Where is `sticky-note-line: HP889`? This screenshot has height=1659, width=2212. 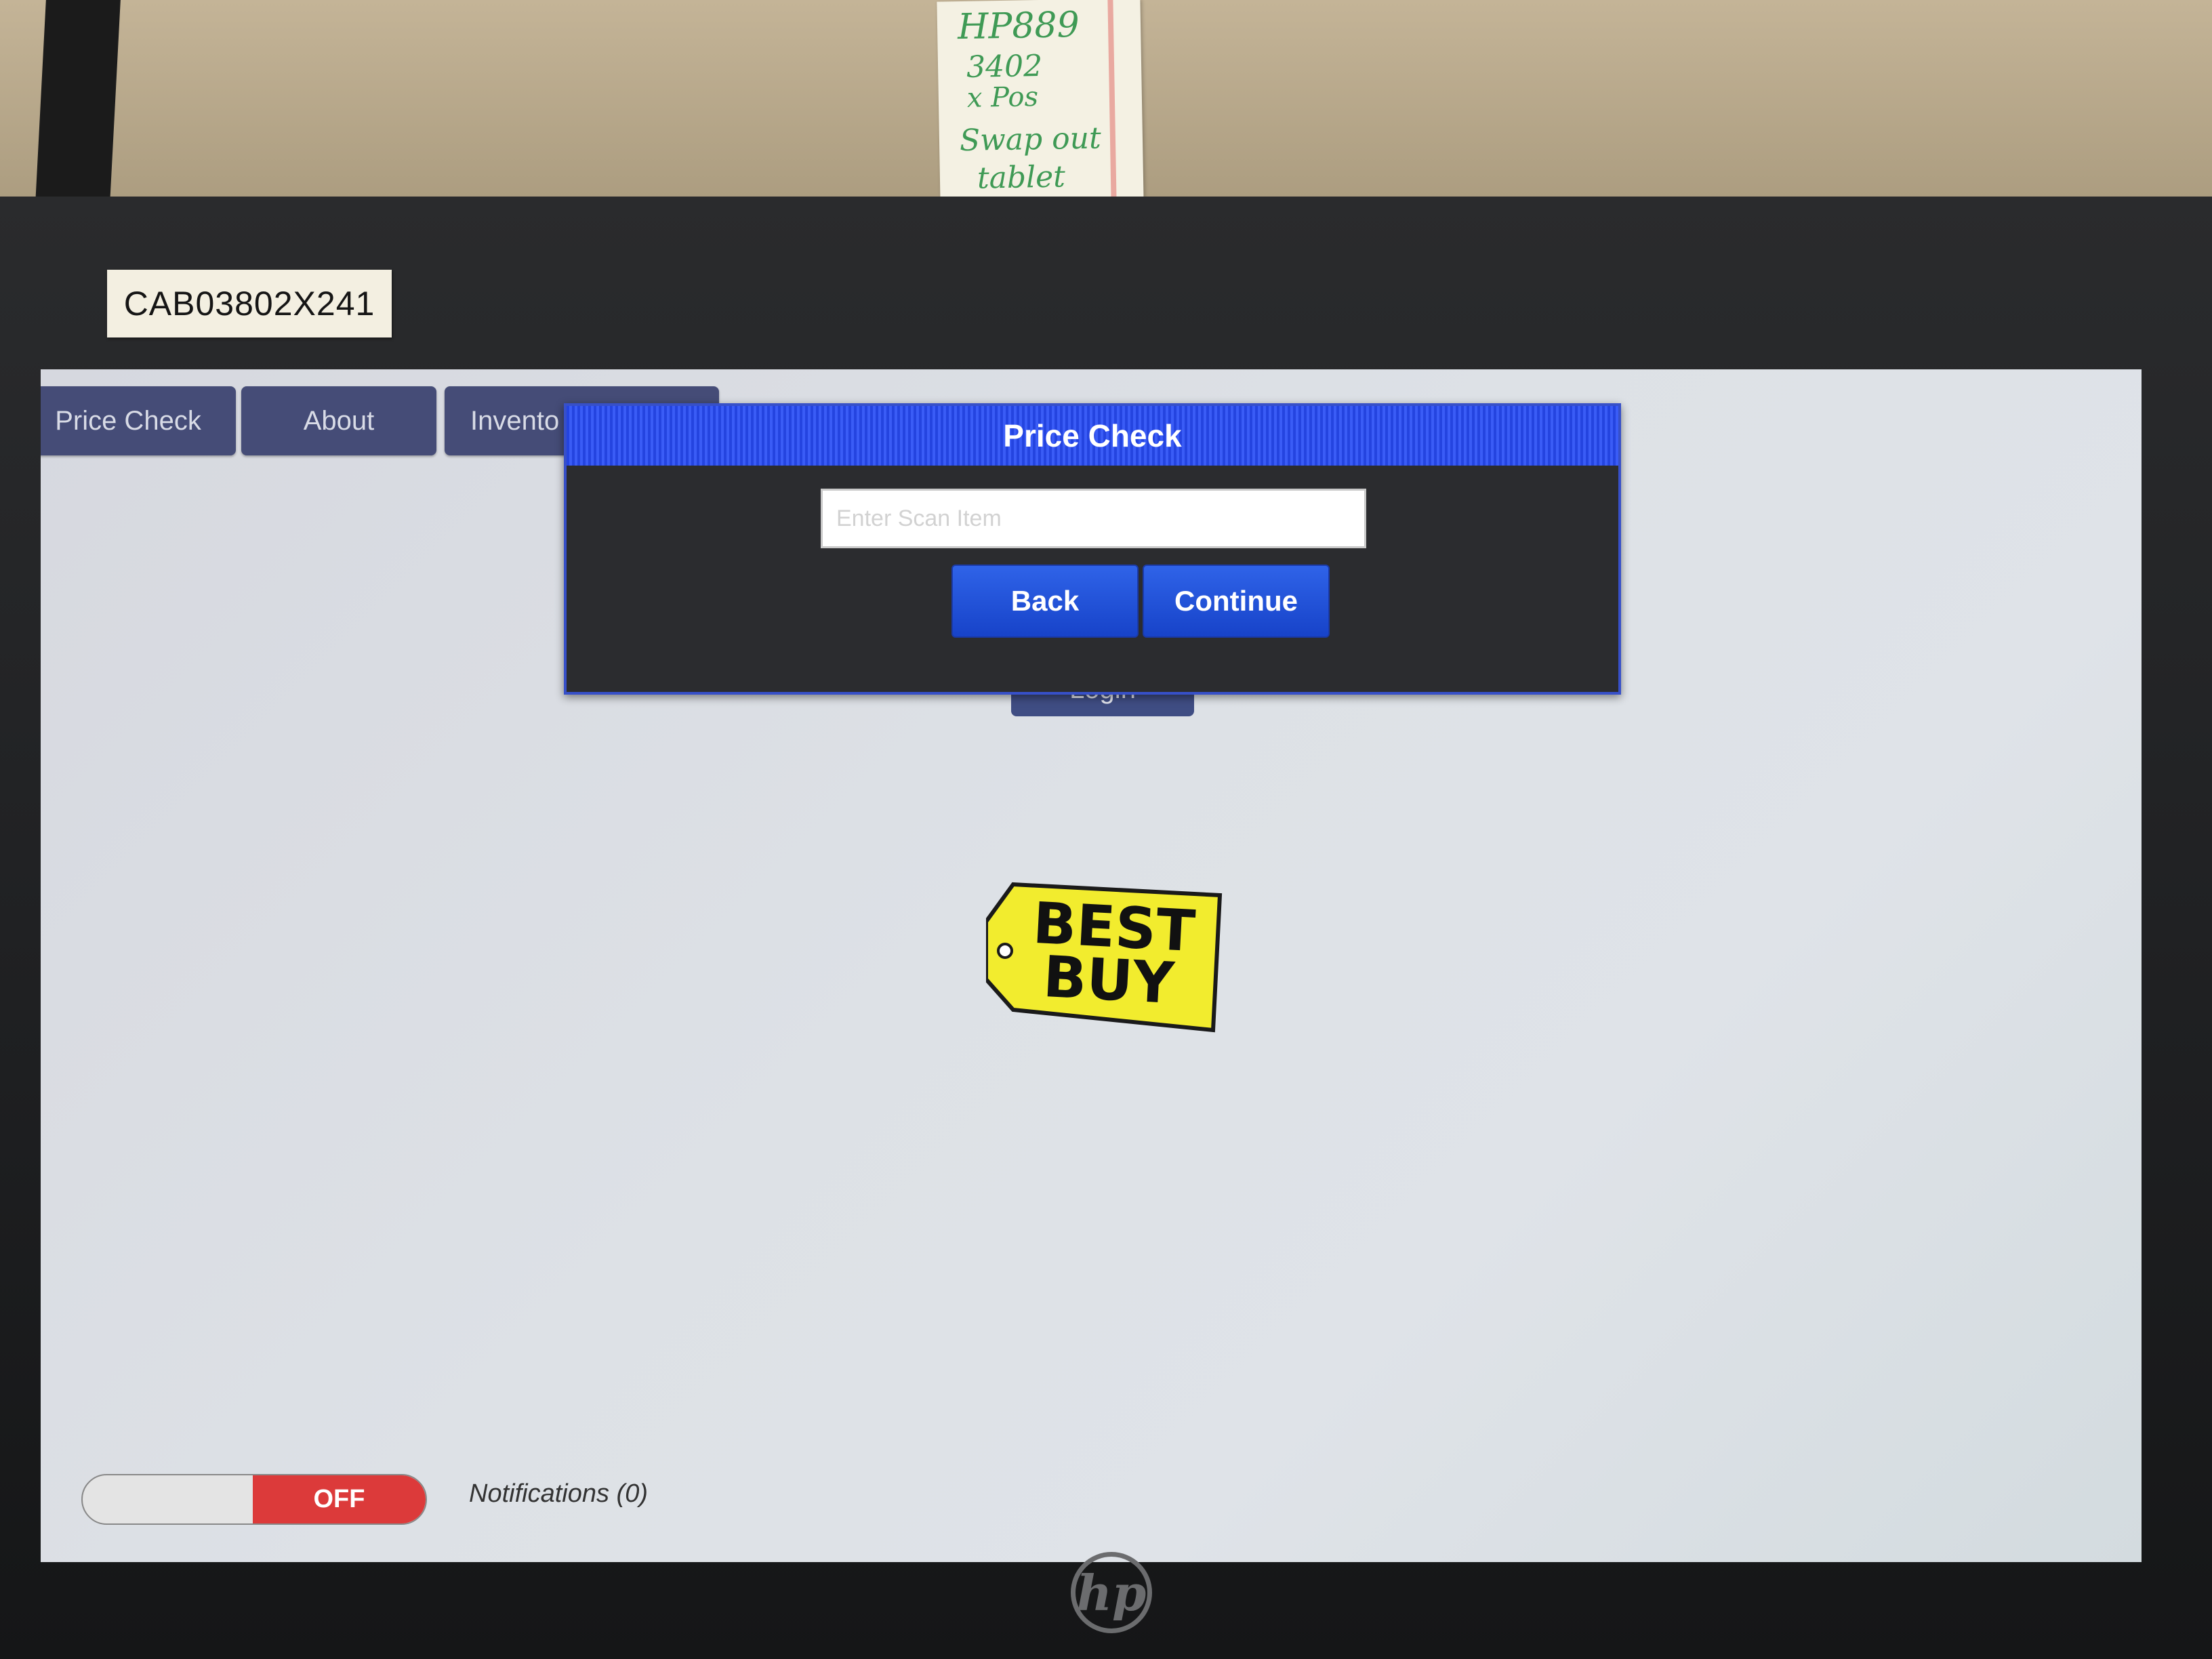 sticky-note-line: HP889 is located at coordinates (1018, 26).